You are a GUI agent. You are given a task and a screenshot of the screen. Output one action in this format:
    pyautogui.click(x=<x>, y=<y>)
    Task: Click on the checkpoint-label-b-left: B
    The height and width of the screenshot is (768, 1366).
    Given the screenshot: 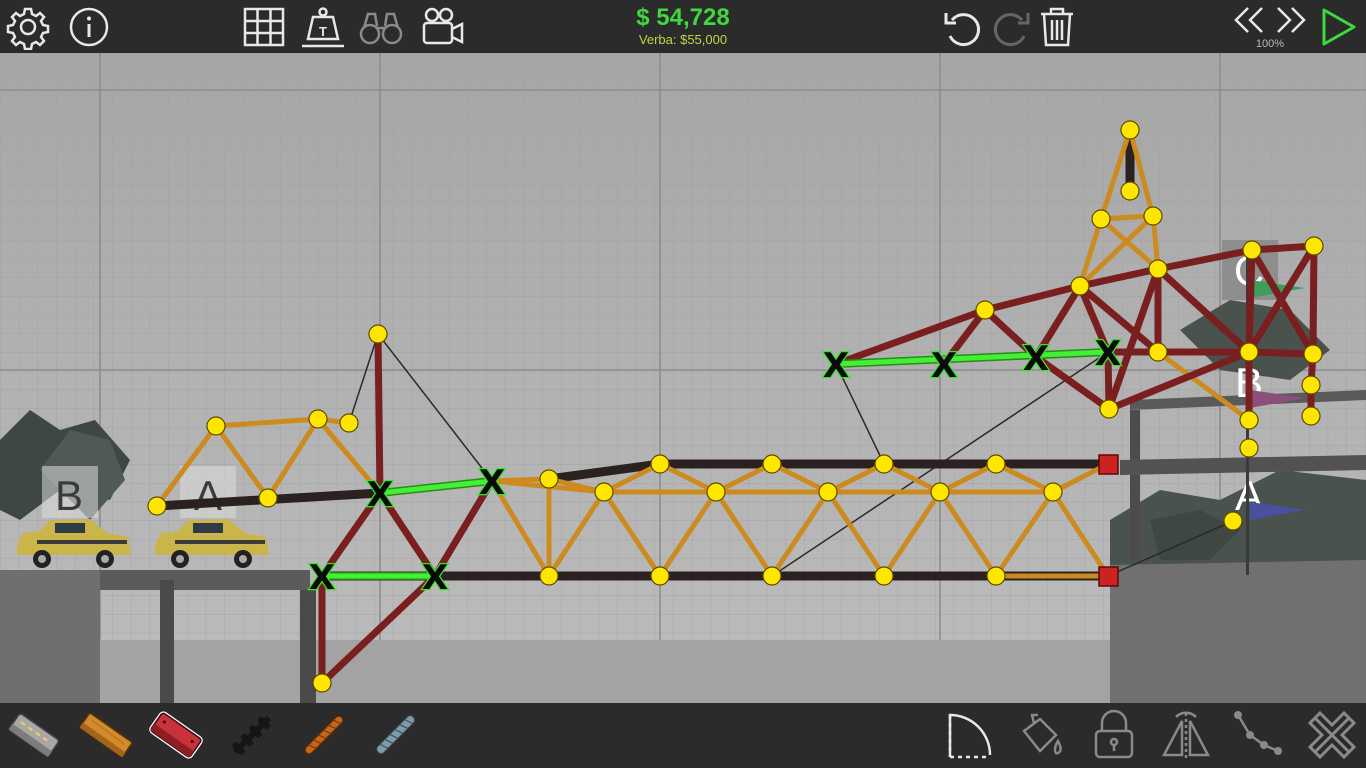 What is the action you would take?
    pyautogui.click(x=69, y=495)
    